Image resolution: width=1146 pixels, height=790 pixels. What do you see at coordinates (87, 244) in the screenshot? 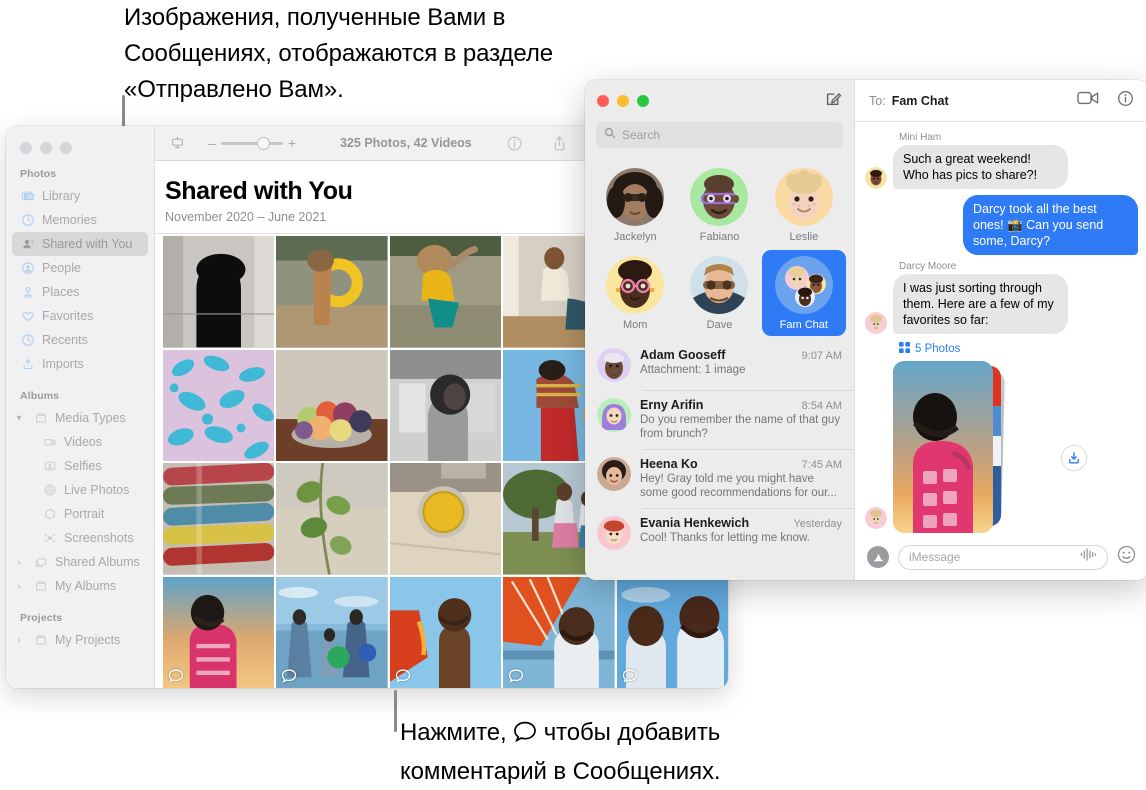
I see `sidebar-label: Shared with You` at bounding box center [87, 244].